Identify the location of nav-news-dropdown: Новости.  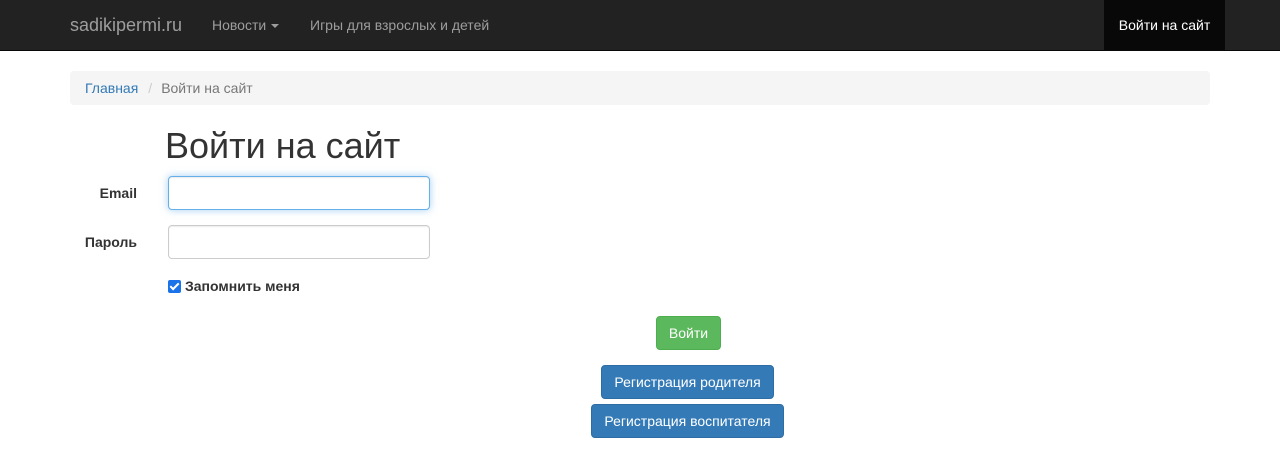
(246, 25).